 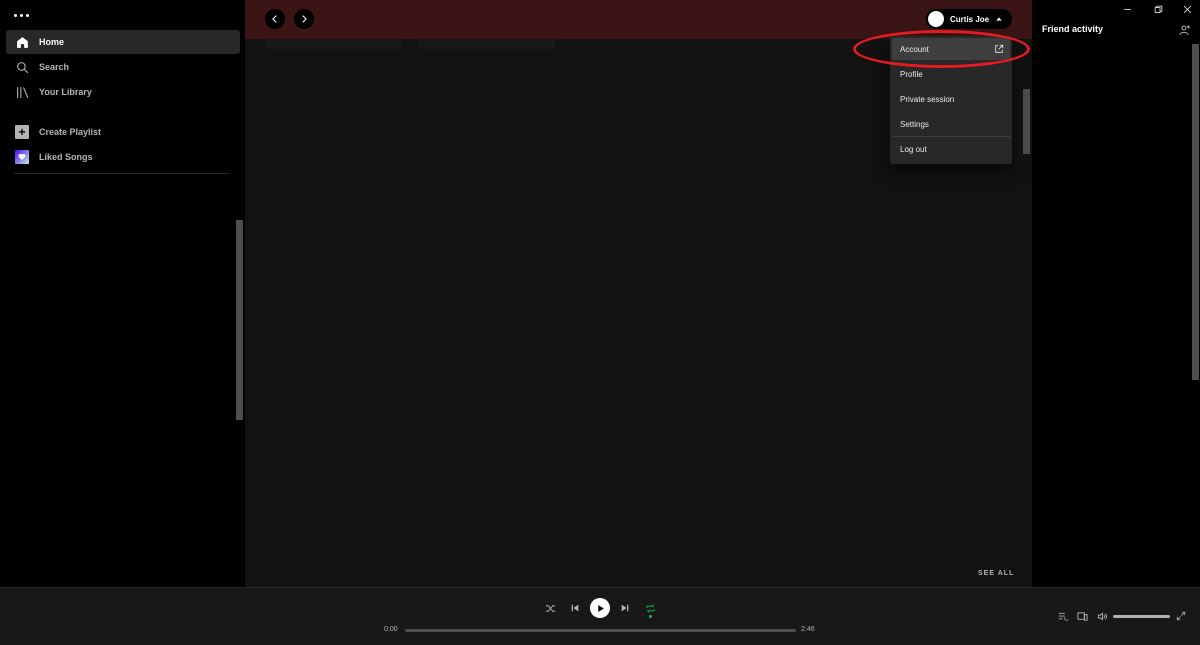 What do you see at coordinates (54, 67) in the screenshot?
I see `sidebar-item-label: Search` at bounding box center [54, 67].